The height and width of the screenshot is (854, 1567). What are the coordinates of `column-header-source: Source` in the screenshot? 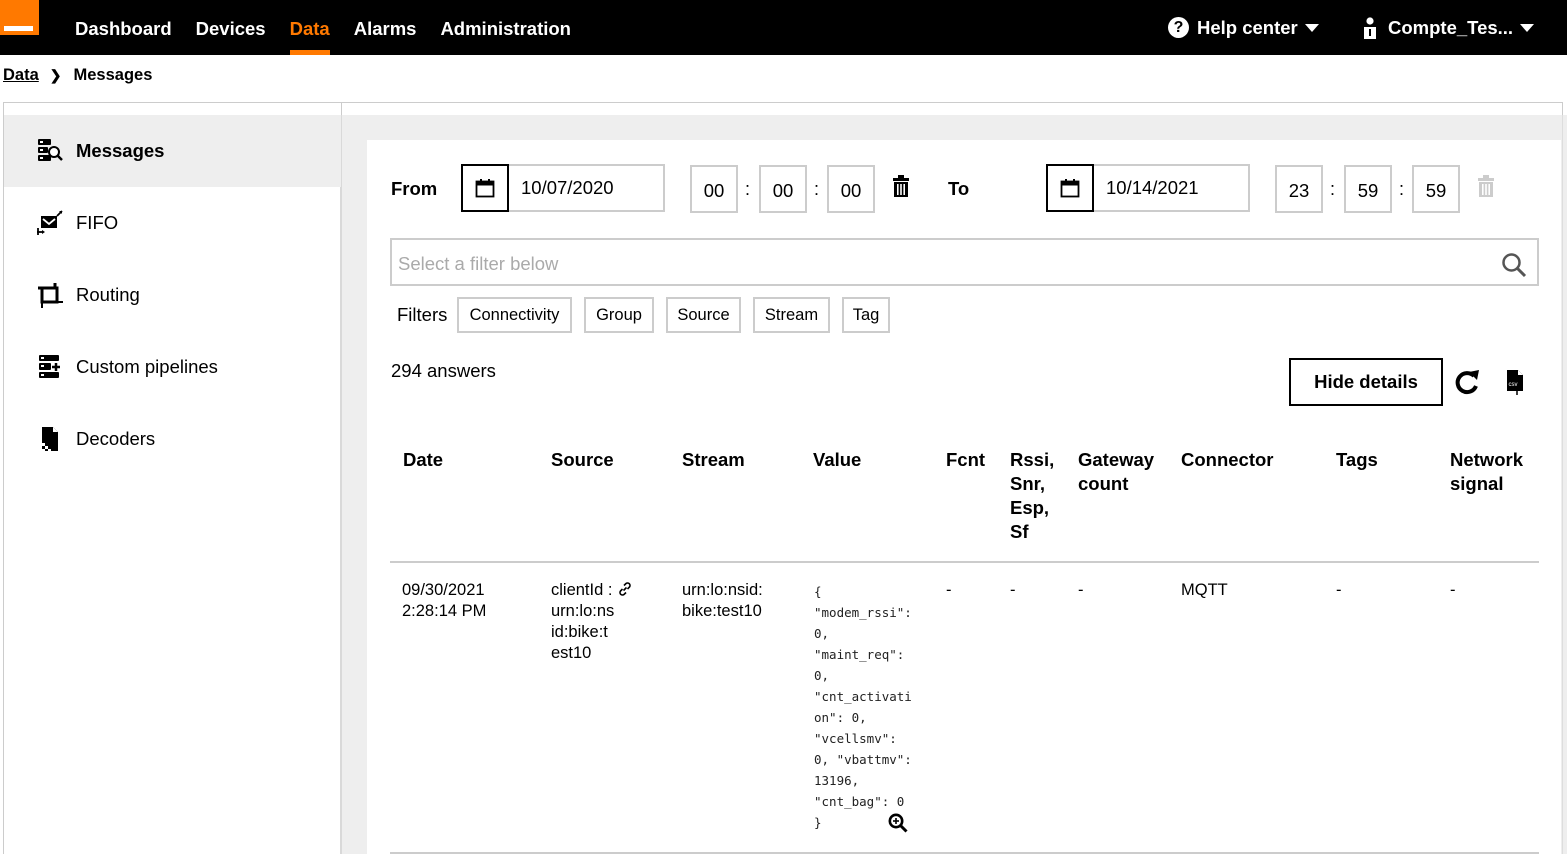 It's located at (582, 460).